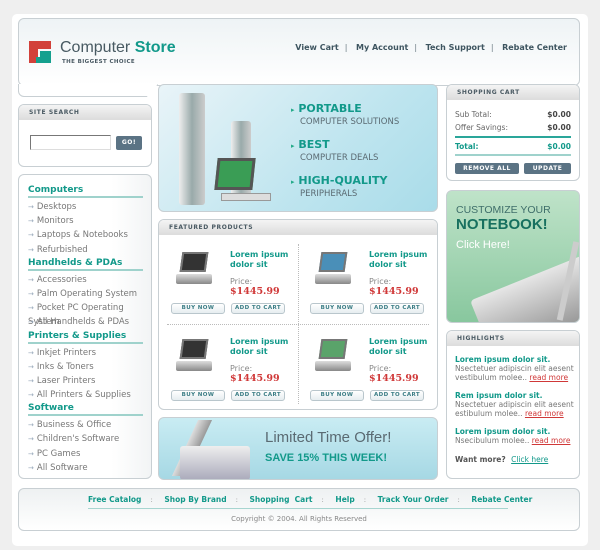 Image resolution: width=600 pixels, height=550 pixels. What do you see at coordinates (118, 48) in the screenshot?
I see `logo-text: Computer Store` at bounding box center [118, 48].